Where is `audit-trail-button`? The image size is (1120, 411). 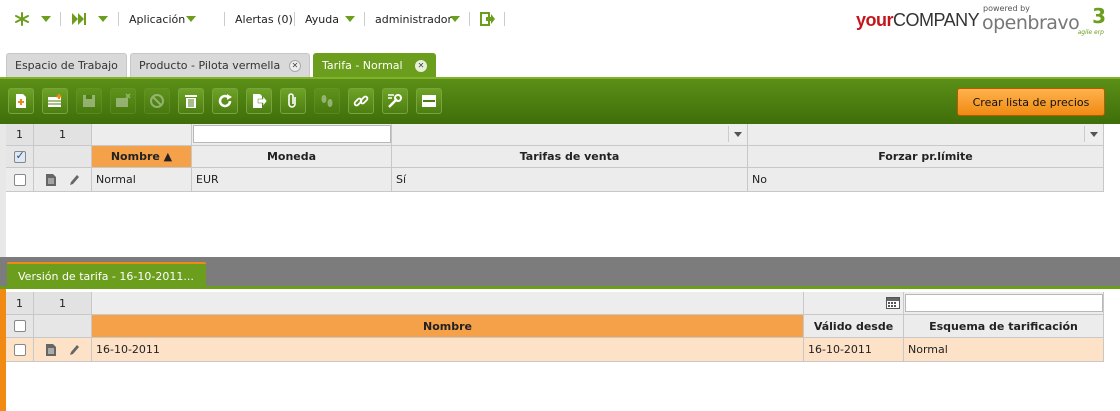
audit-trail-button is located at coordinates (327, 101).